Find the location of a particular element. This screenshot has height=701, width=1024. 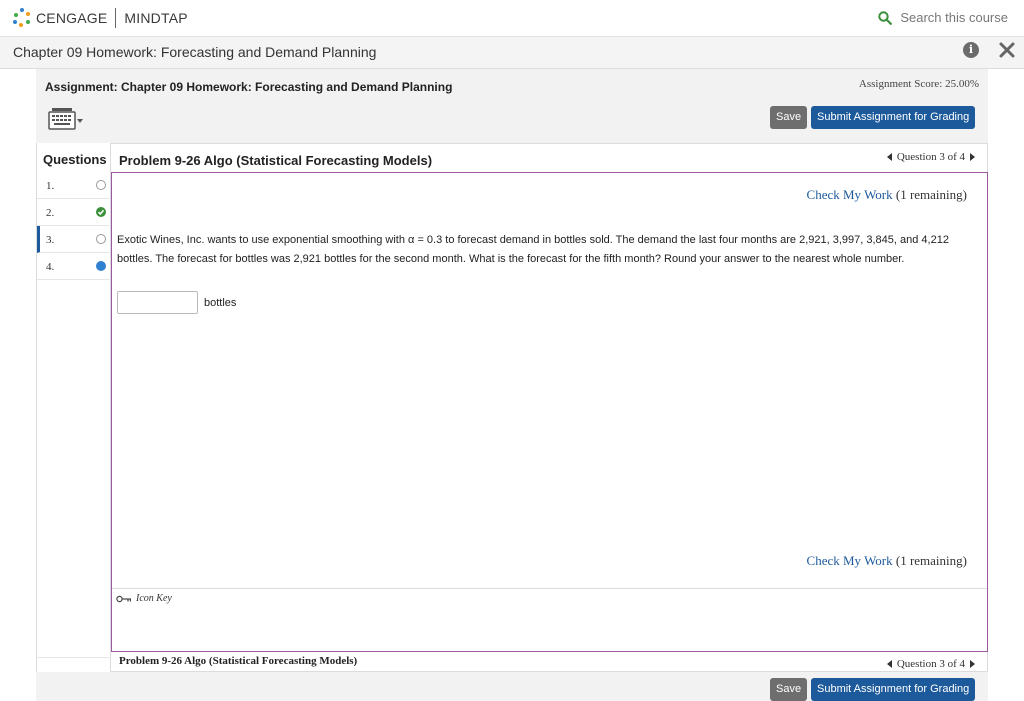

icon-key: Icon Key is located at coordinates (144, 598).